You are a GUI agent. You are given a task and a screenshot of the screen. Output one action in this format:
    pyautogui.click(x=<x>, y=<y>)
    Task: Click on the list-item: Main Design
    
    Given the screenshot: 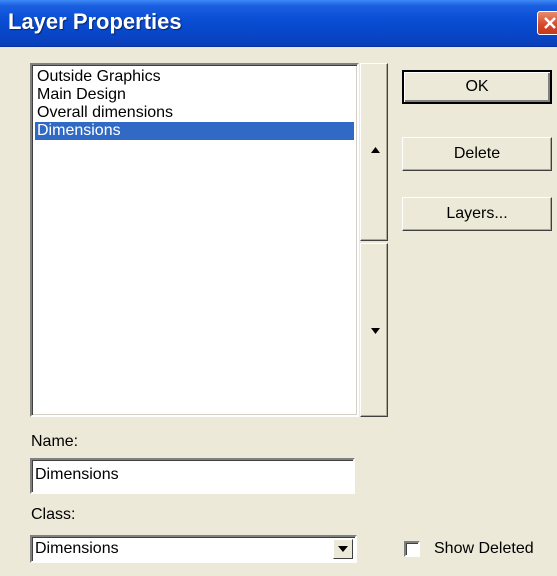 What is the action you would take?
    pyautogui.click(x=194, y=95)
    